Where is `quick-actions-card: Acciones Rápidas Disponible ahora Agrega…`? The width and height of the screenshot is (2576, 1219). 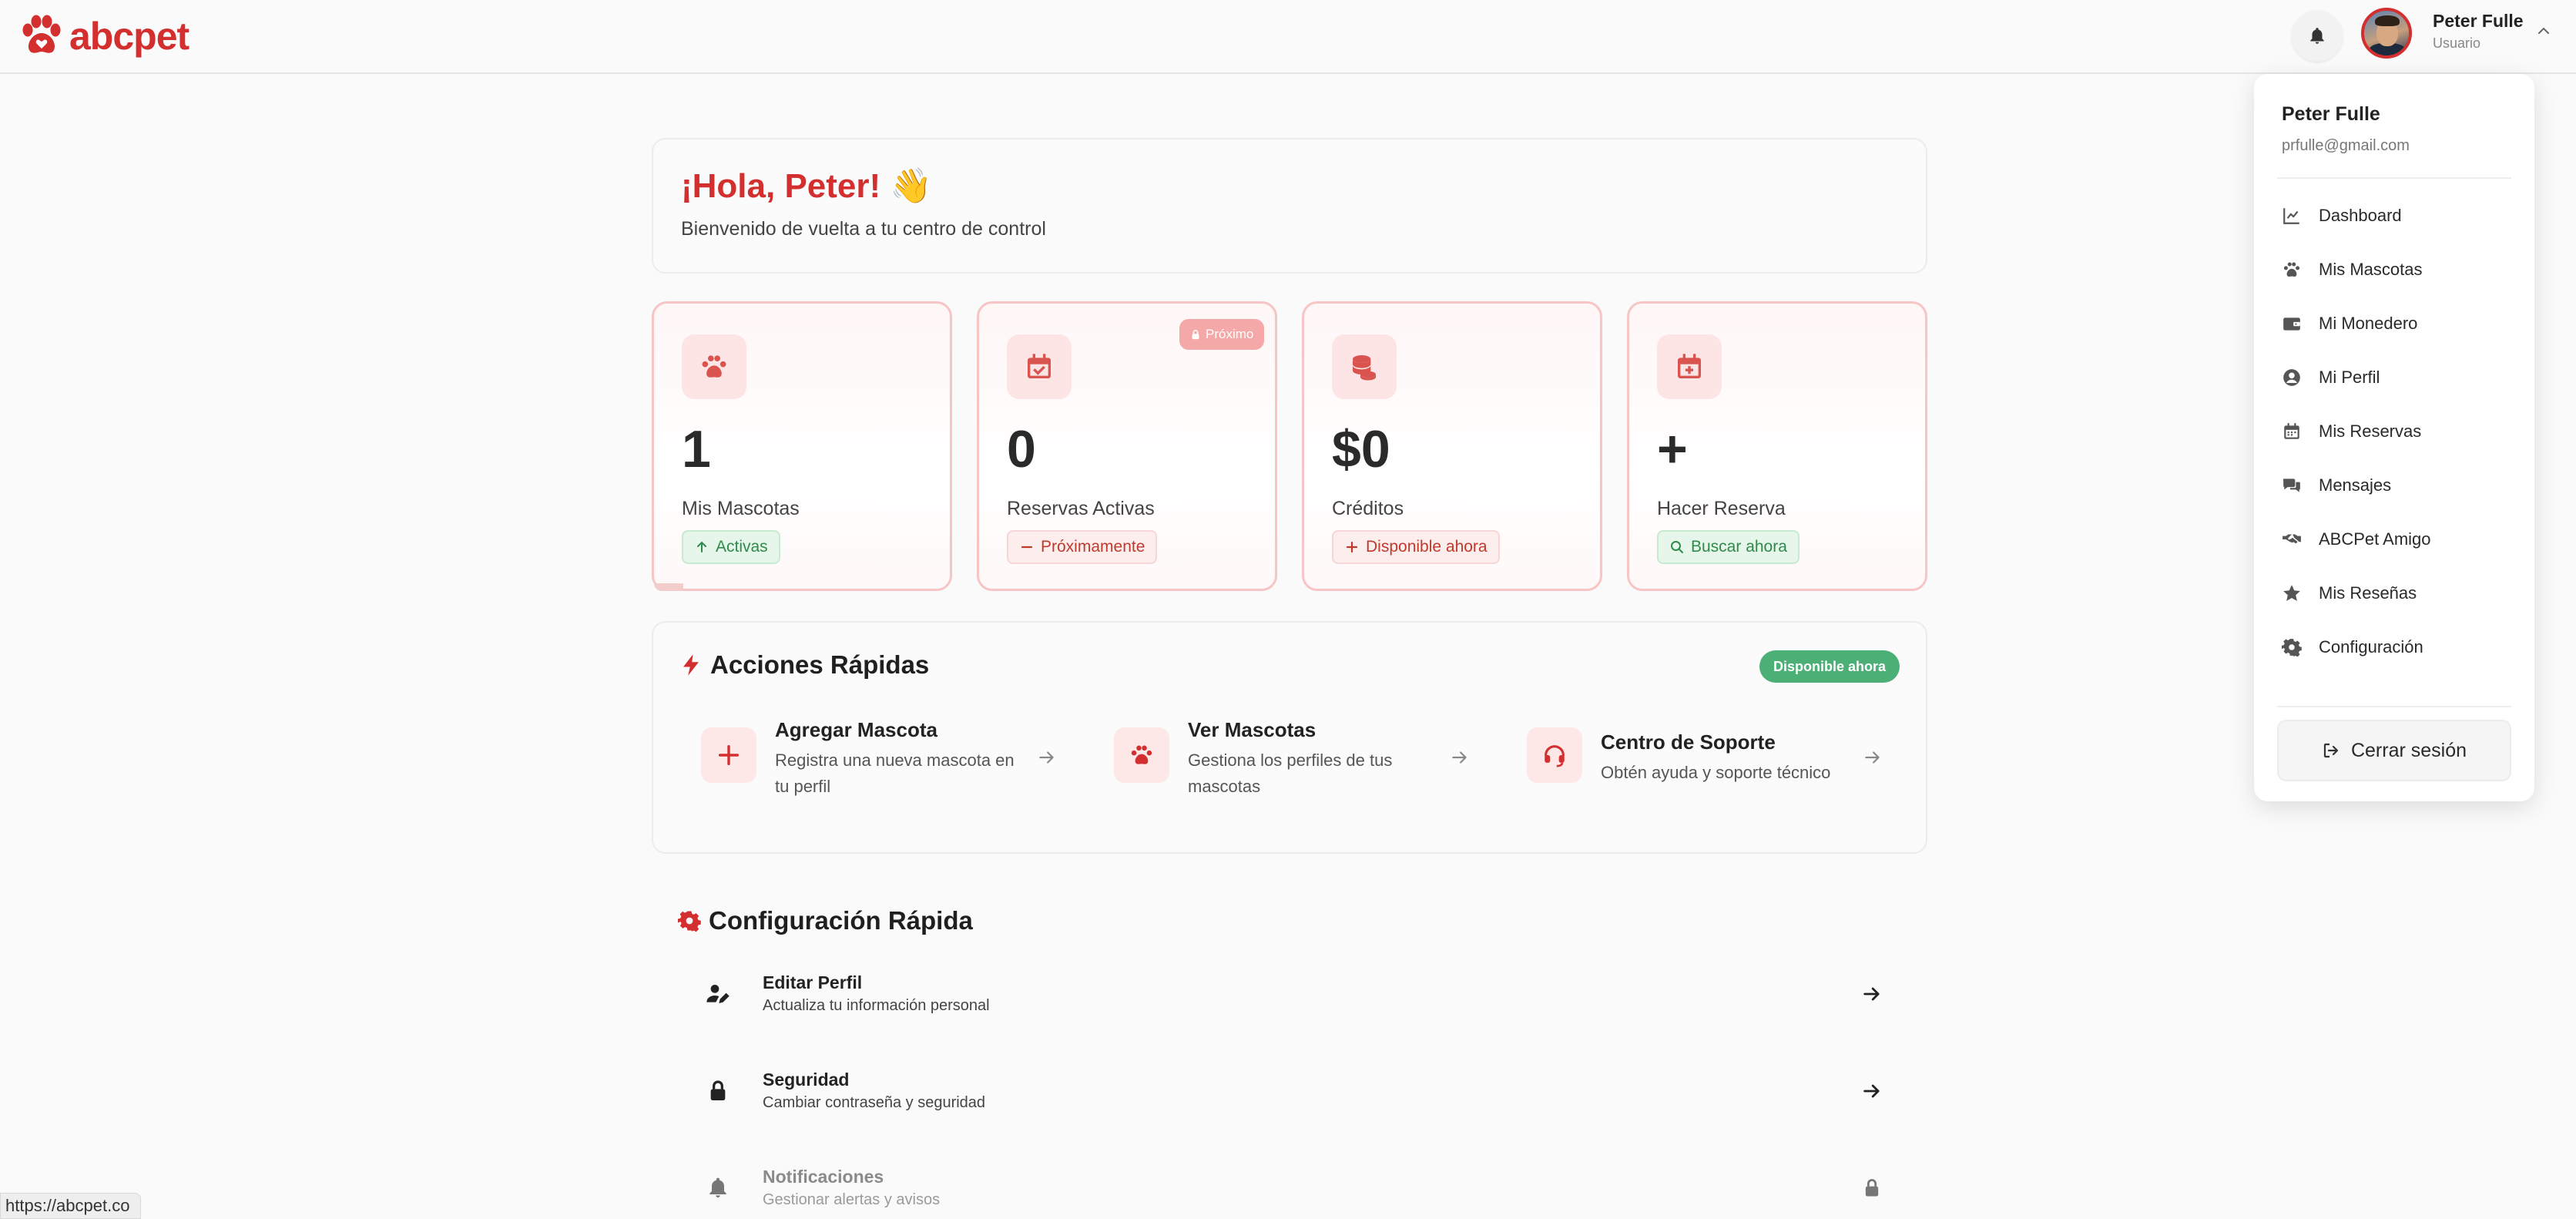 quick-actions-card: Acciones Rápidas Disponible ahora Agrega… is located at coordinates (1289, 737).